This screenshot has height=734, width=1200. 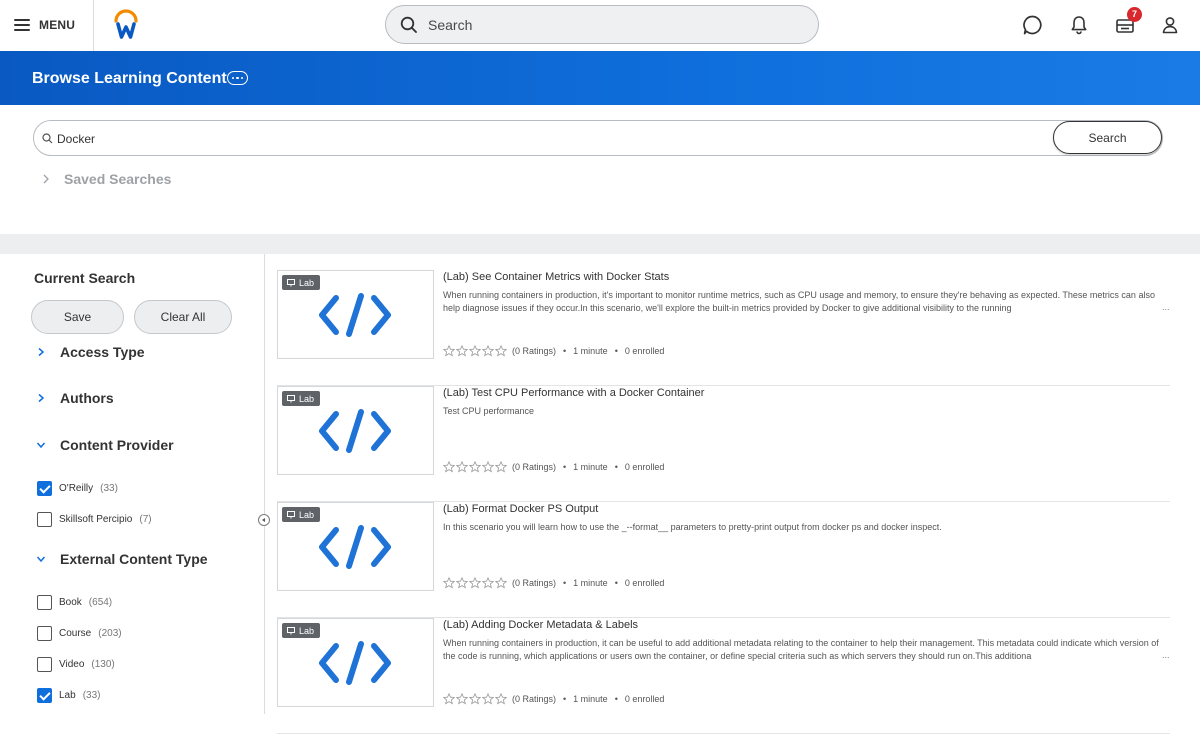 I want to click on collapse-panel-icon, so click(x=264, y=520).